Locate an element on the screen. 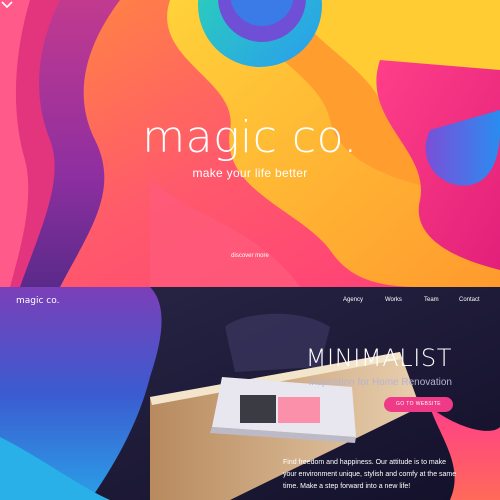 This screenshot has height=500, width=500. nav-contact: Contact is located at coordinates (469, 300).